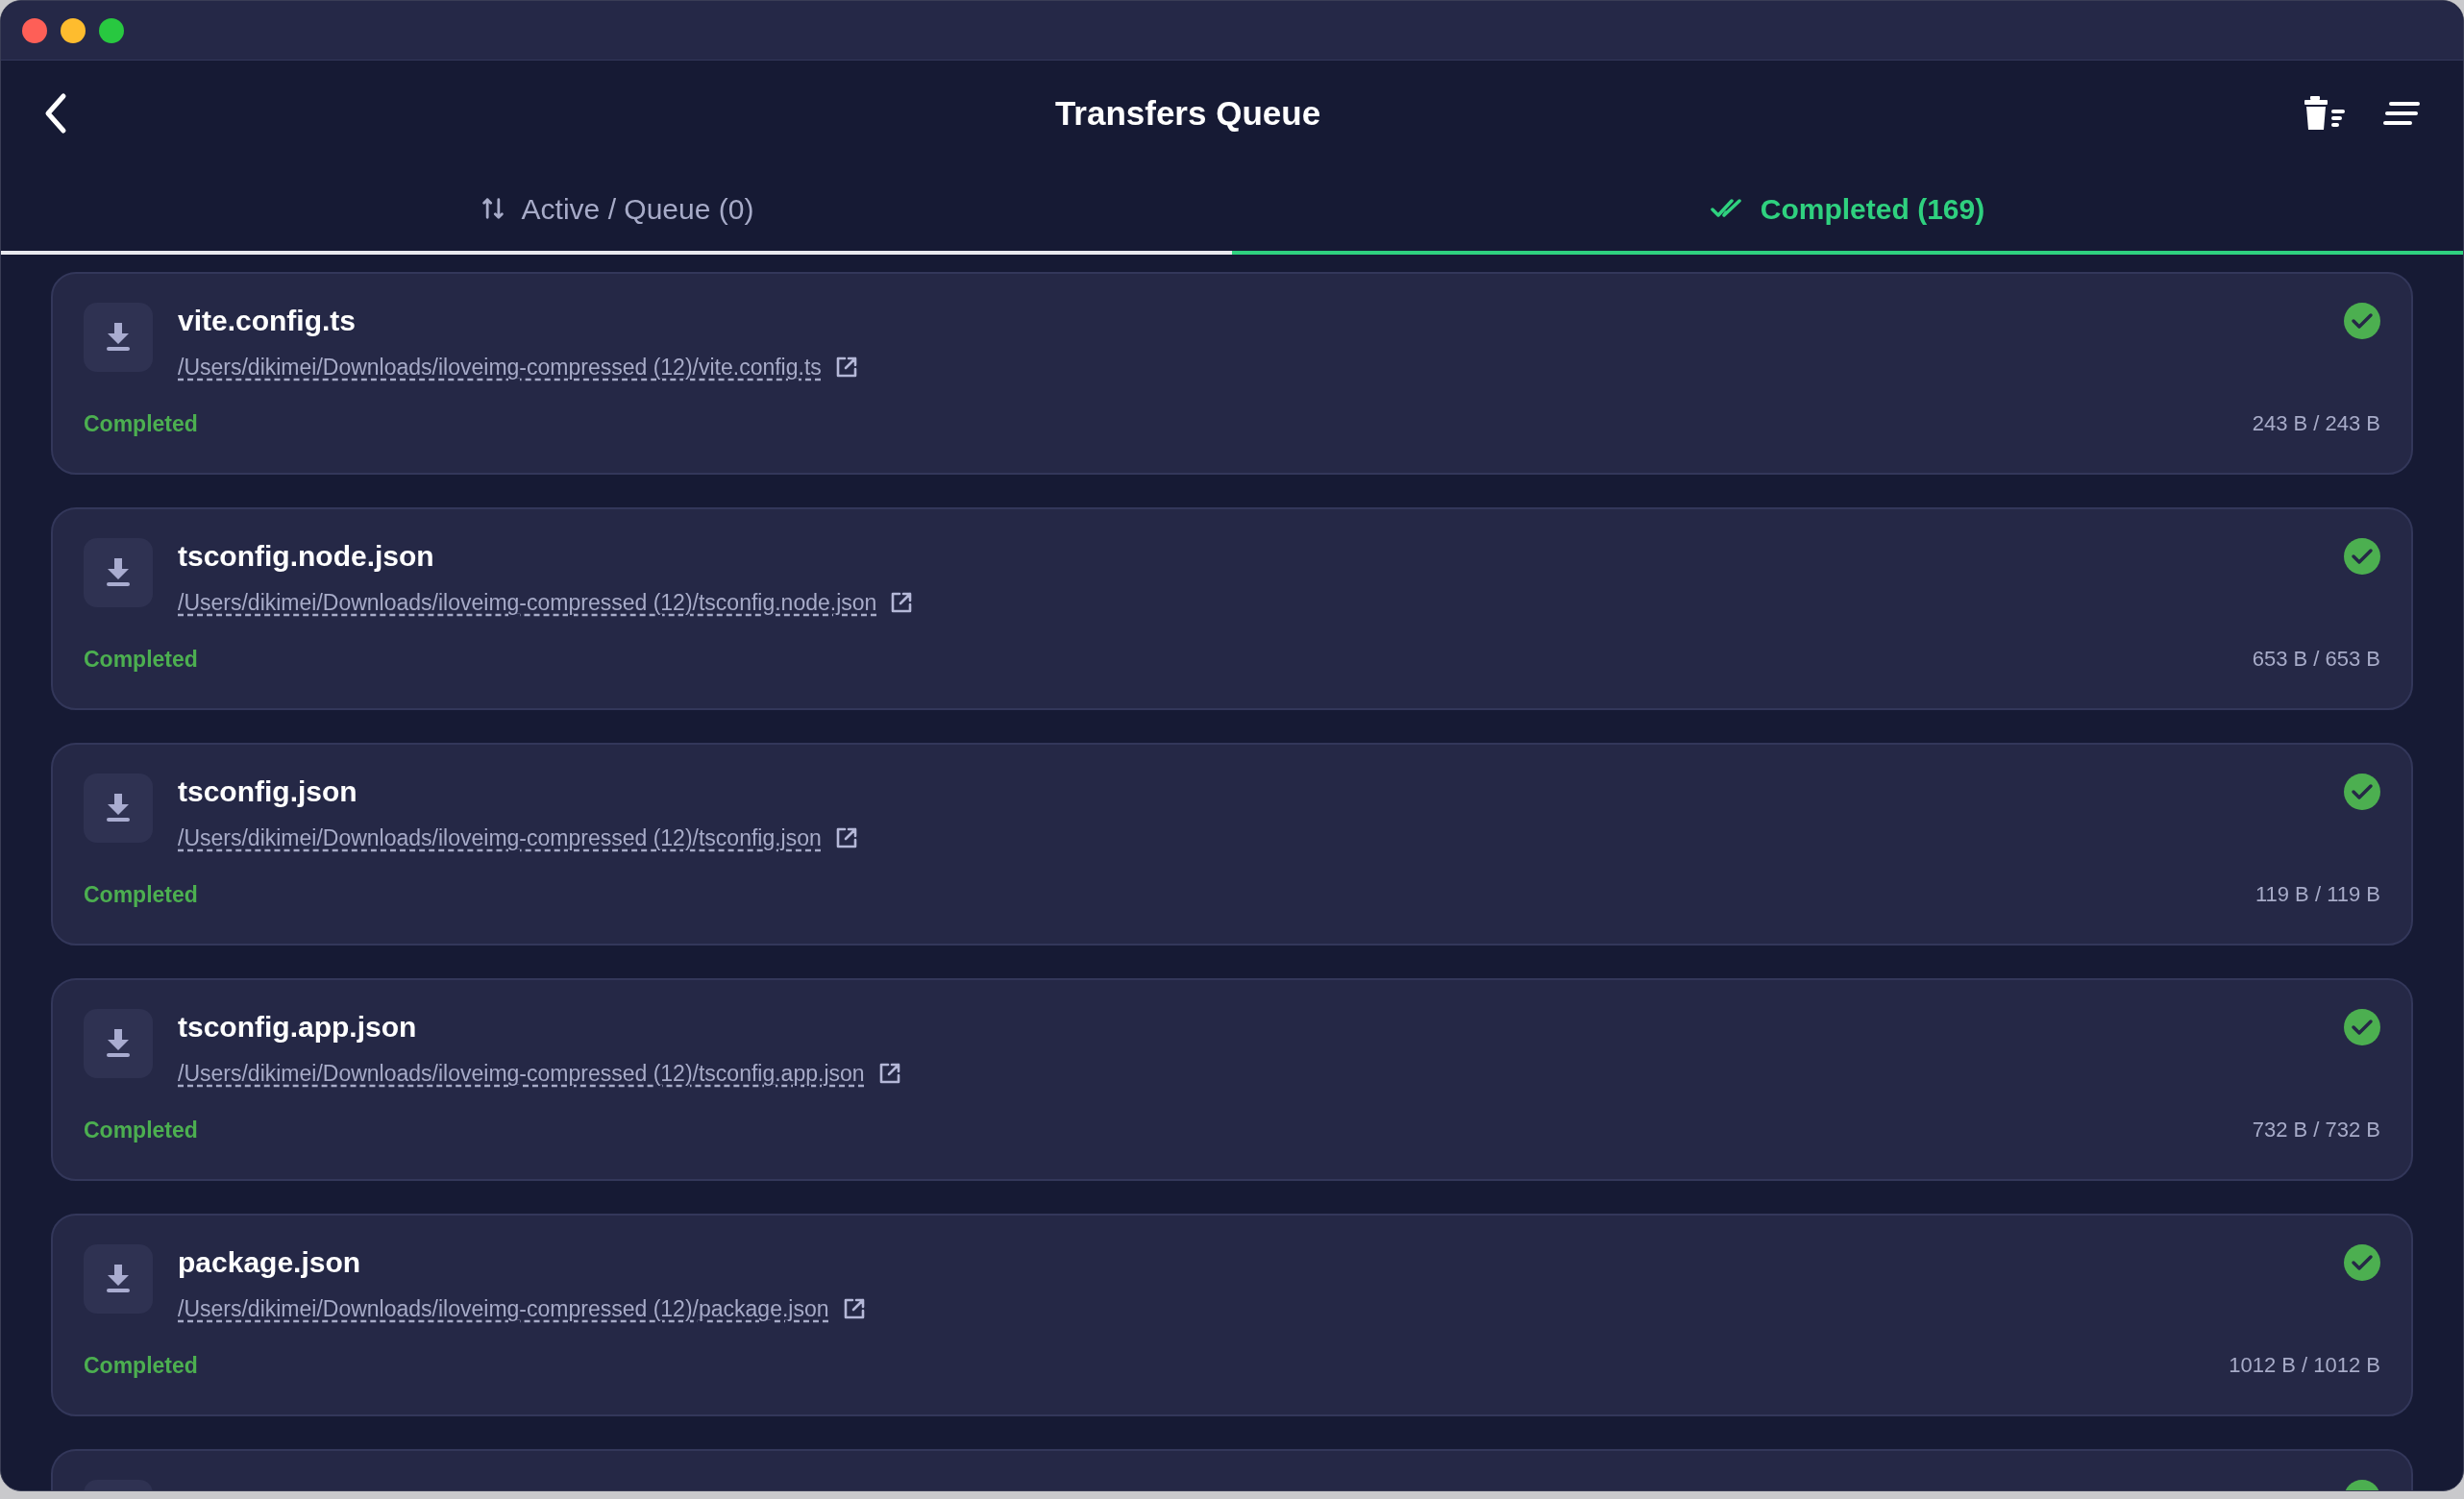  What do you see at coordinates (521, 1074) in the screenshot?
I see `file-path-link: /Users/dikimei/Downloads/iloveimg-compressed (12)/tsconfig.app.json` at bounding box center [521, 1074].